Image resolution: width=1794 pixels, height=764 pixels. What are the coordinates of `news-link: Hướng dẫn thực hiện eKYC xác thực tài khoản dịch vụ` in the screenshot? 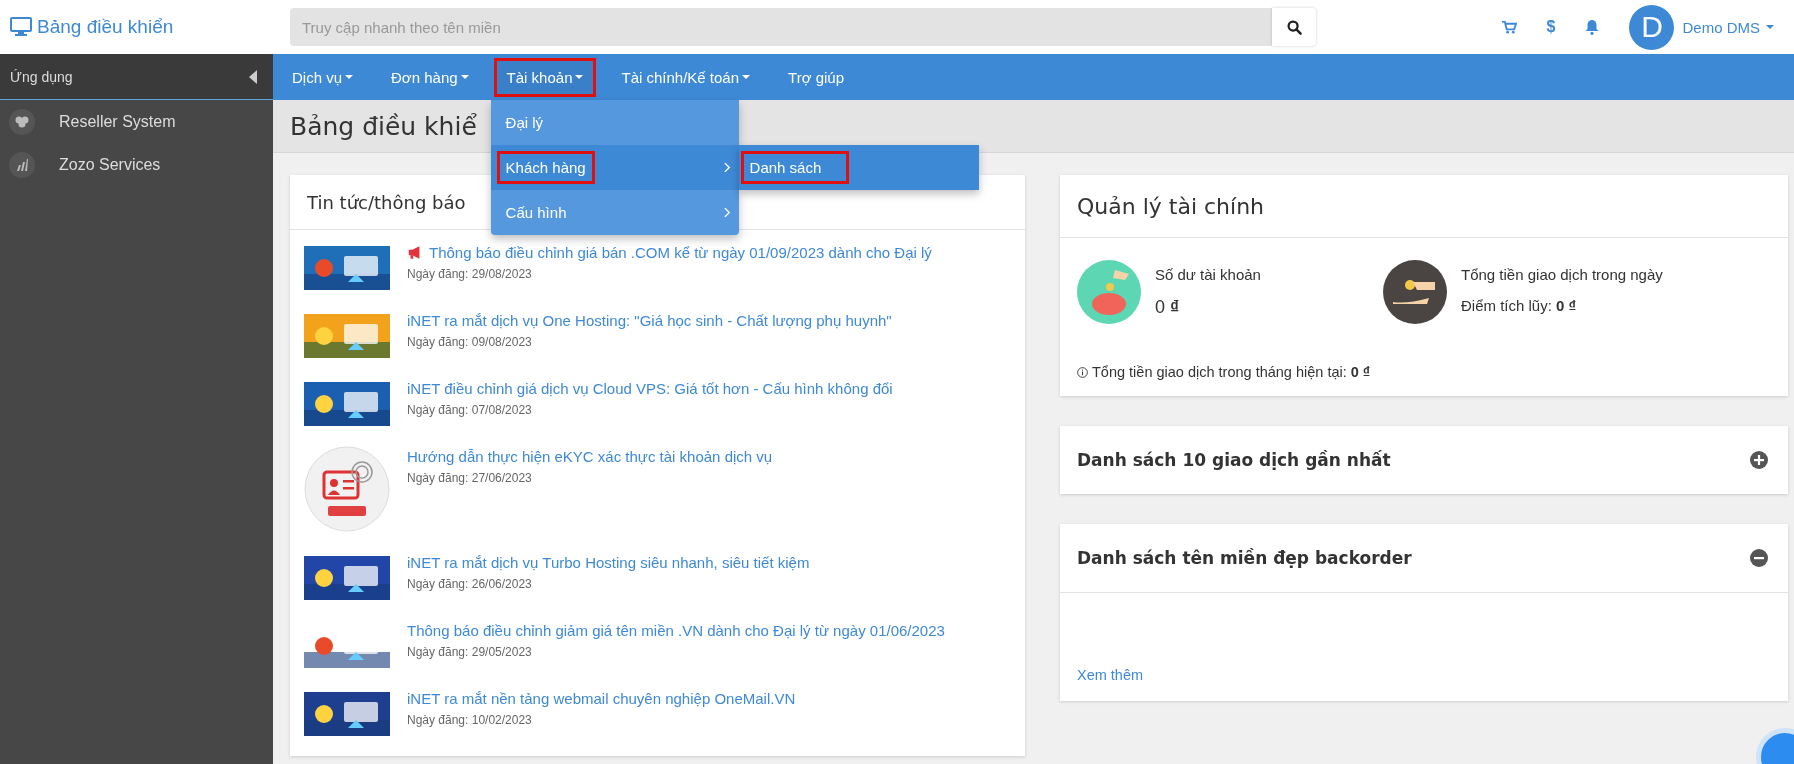 It's located at (702, 456).